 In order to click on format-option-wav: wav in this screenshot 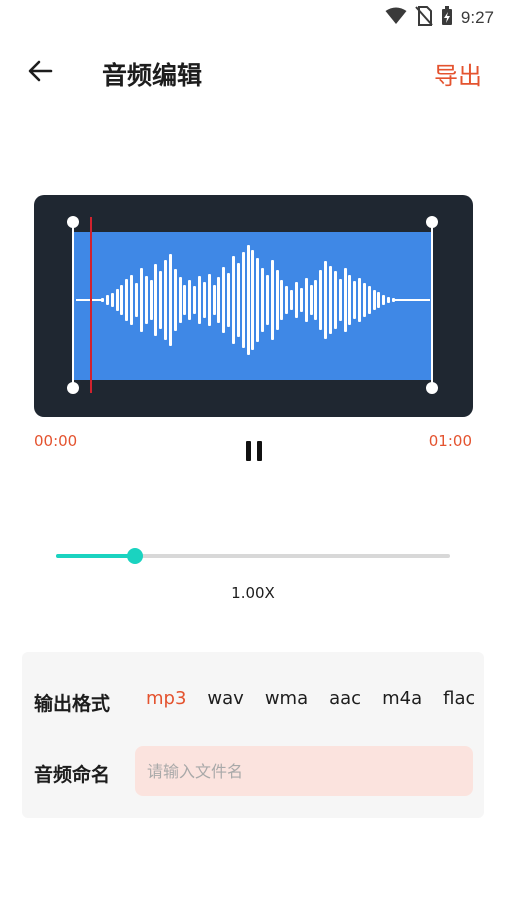, I will do `click(225, 698)`.